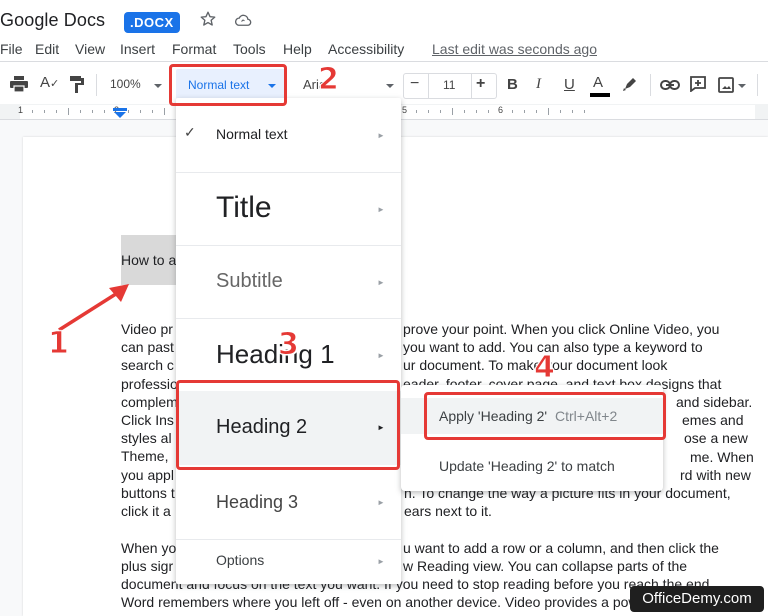  I want to click on document-text-line: plus sigr, so click(147, 566).